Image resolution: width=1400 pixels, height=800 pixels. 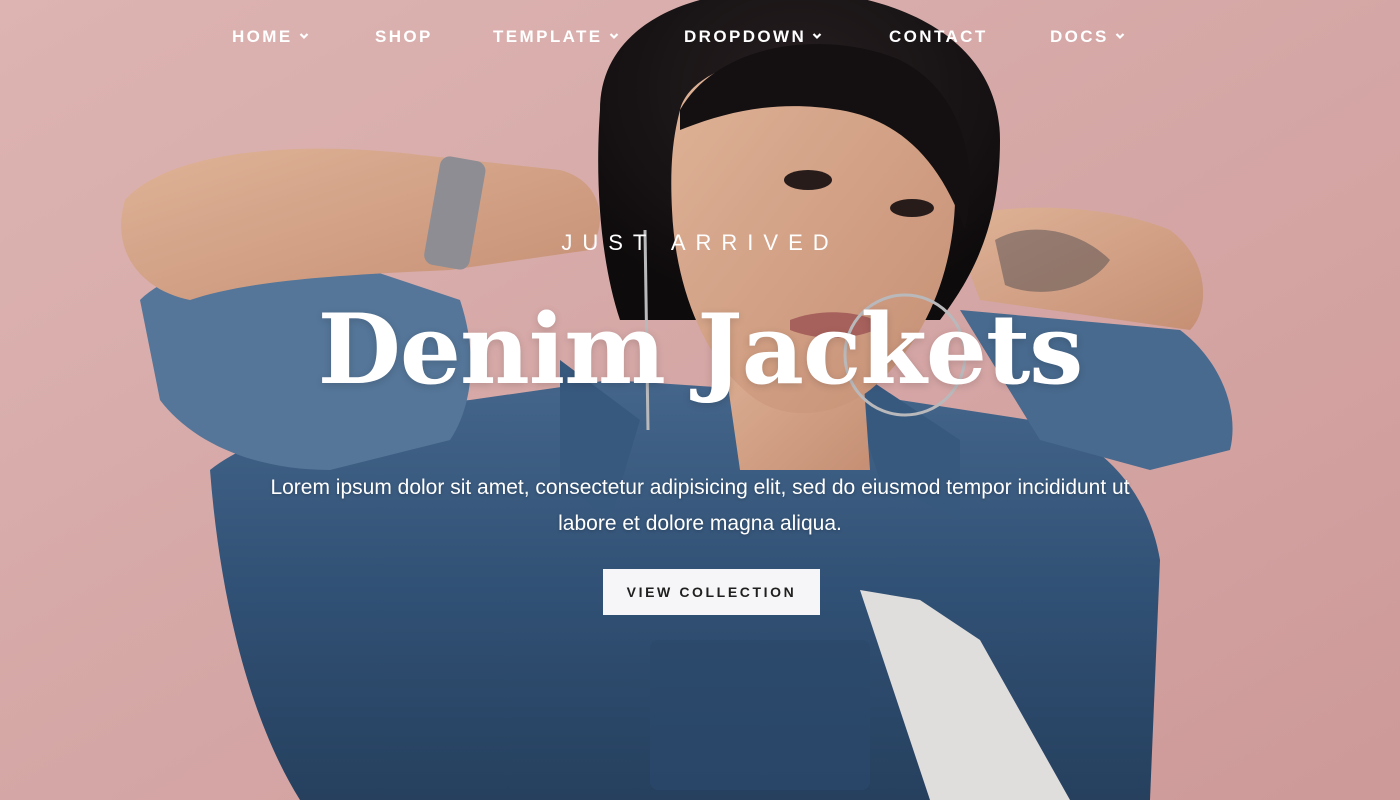 I want to click on nav-item-home: HOME, so click(x=270, y=37).